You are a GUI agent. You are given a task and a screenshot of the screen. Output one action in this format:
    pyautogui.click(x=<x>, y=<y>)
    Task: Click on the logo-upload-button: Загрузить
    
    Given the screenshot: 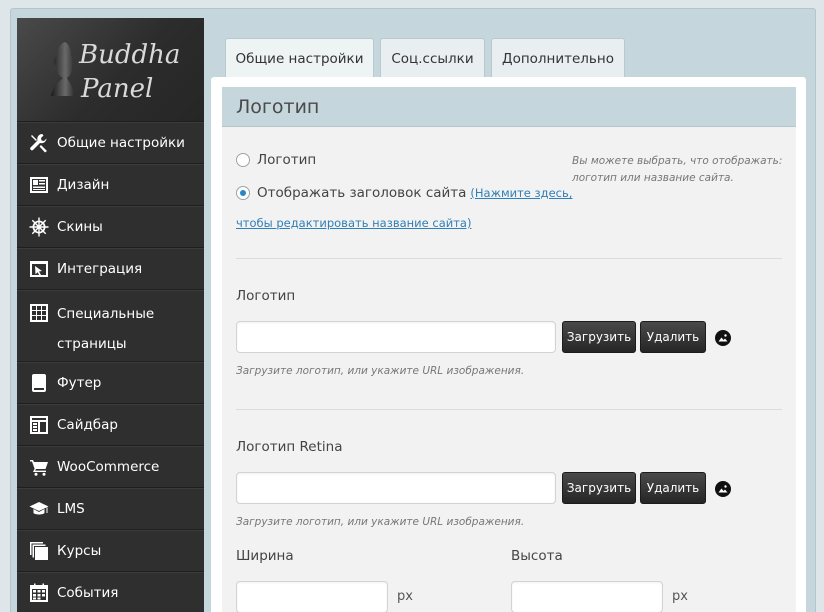 What is the action you would take?
    pyautogui.click(x=599, y=337)
    